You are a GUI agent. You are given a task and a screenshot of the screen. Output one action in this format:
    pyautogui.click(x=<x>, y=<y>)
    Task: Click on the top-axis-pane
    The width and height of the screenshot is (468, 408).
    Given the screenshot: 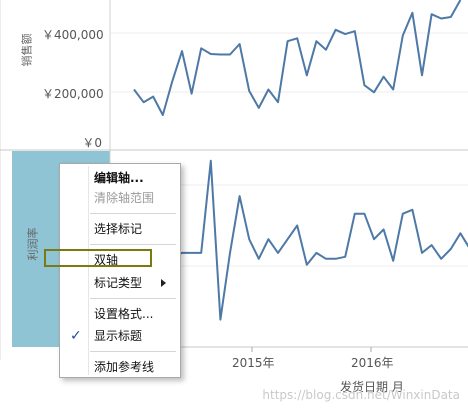 What is the action you would take?
    pyautogui.click(x=55, y=75)
    